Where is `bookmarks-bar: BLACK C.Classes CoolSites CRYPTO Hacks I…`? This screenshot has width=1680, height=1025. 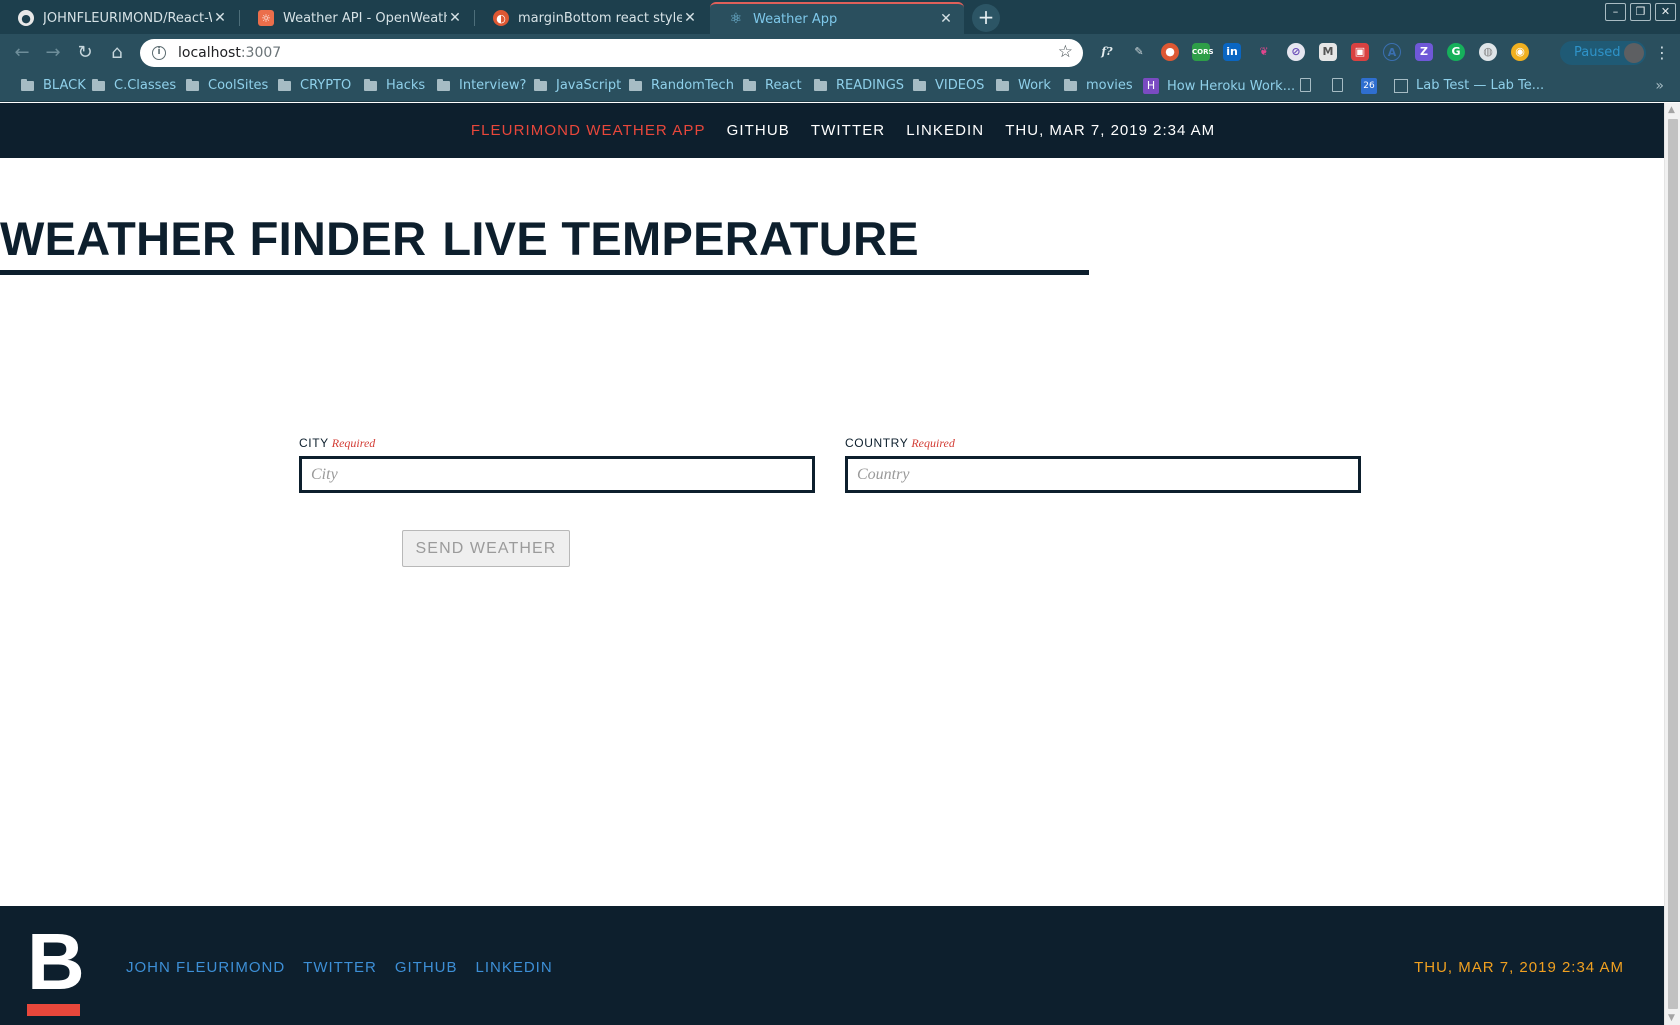
bookmarks-bar: BLACK C.Classes CoolSites CRYPTO Hacks I… is located at coordinates (840, 87).